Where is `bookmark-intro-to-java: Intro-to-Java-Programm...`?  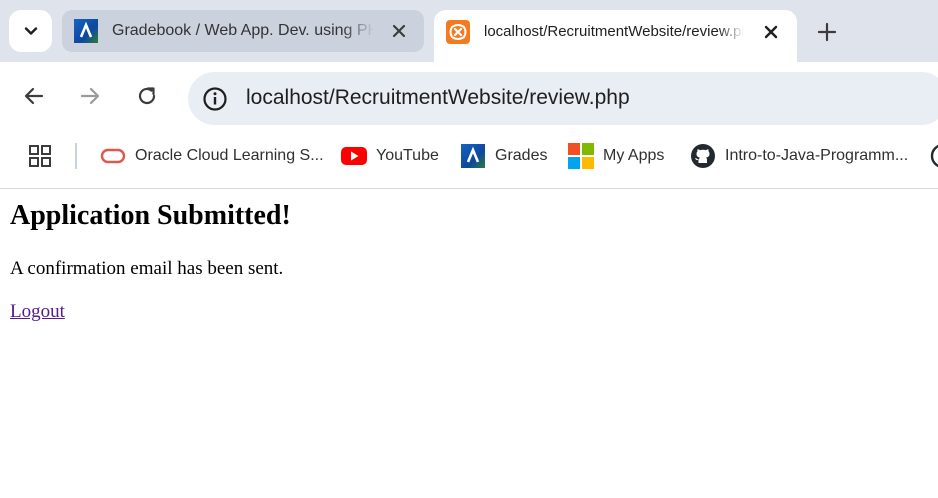 bookmark-intro-to-java: Intro-to-Java-Programm... is located at coordinates (799, 156).